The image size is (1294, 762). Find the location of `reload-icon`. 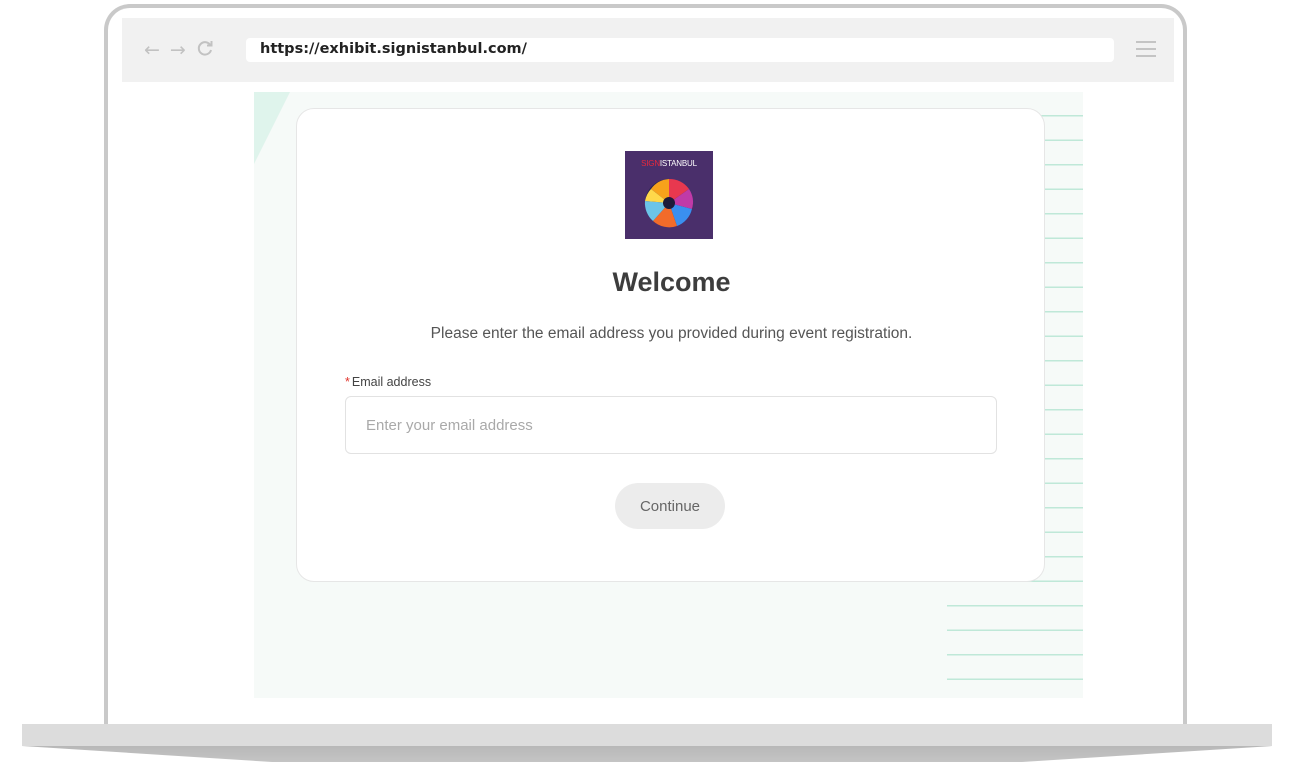

reload-icon is located at coordinates (205, 50).